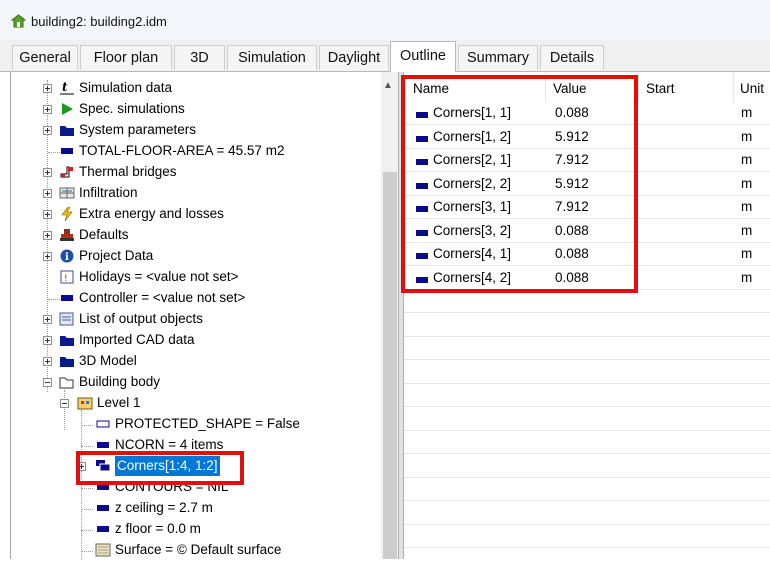  What do you see at coordinates (388, 85) in the screenshot?
I see `scroll-up-icon: ▲` at bounding box center [388, 85].